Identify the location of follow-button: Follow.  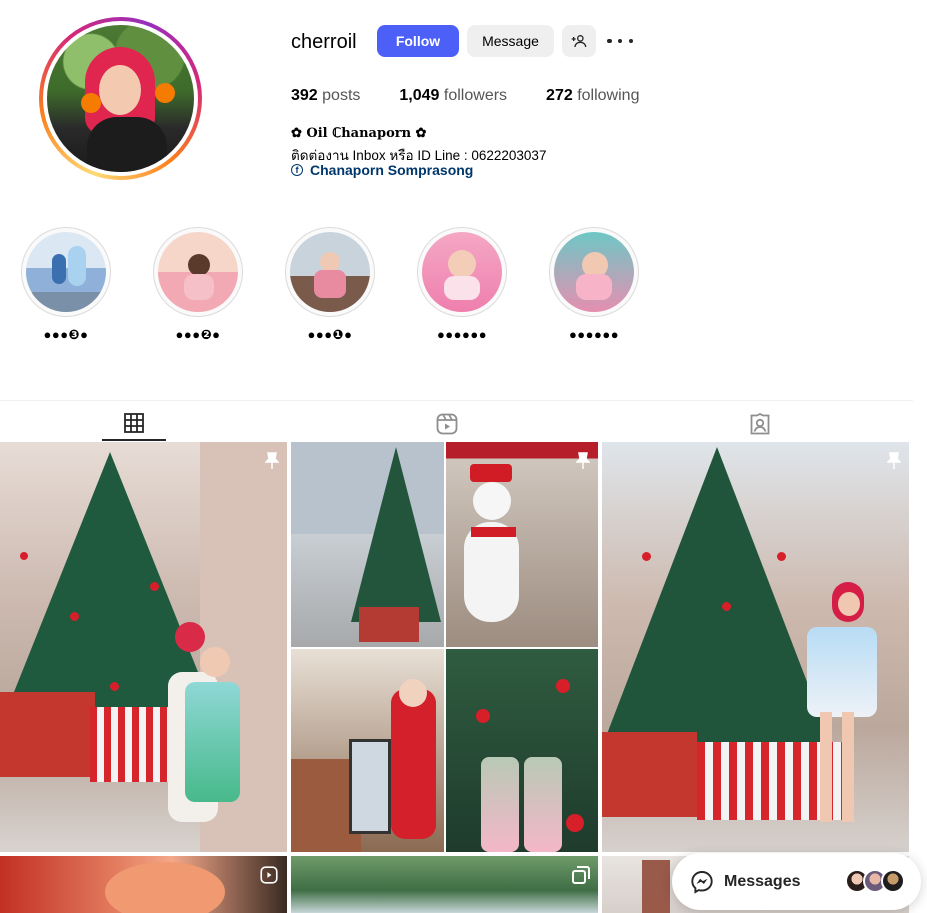
(418, 41).